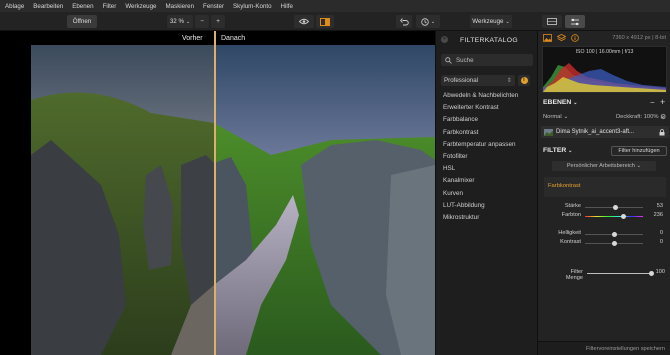 The image size is (670, 355). What do you see at coordinates (619, 273) in the screenshot?
I see `amount-track` at bounding box center [619, 273].